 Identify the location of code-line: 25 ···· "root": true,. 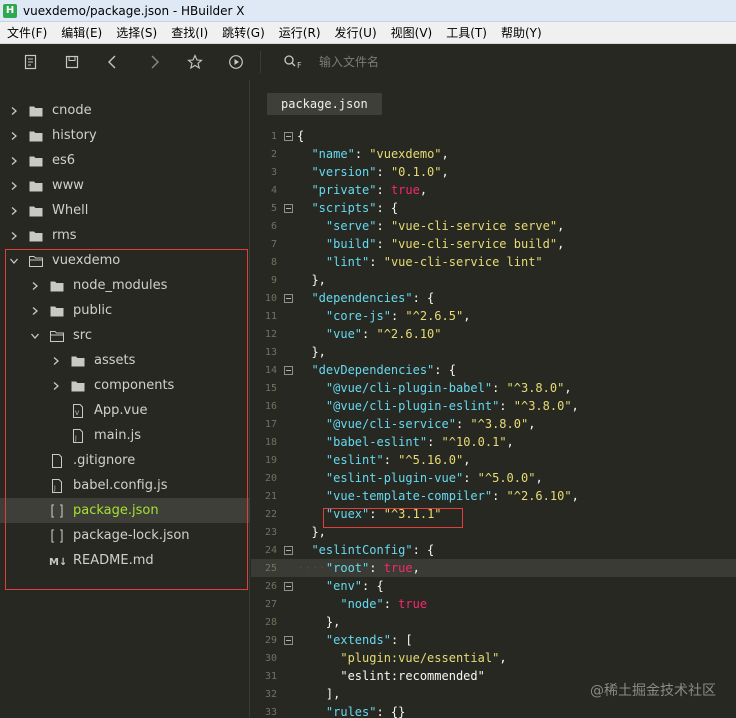
(493, 568).